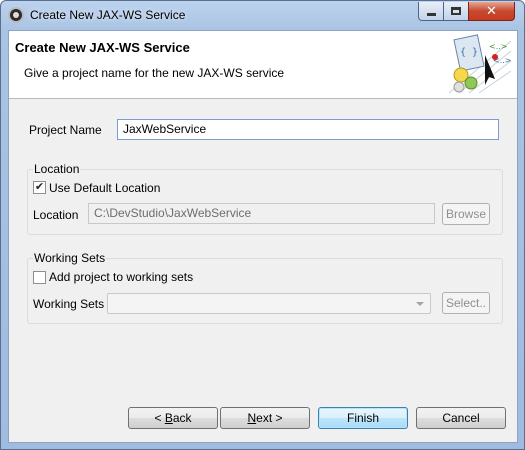  What do you see at coordinates (363, 418) in the screenshot?
I see `finish-button: Finish` at bounding box center [363, 418].